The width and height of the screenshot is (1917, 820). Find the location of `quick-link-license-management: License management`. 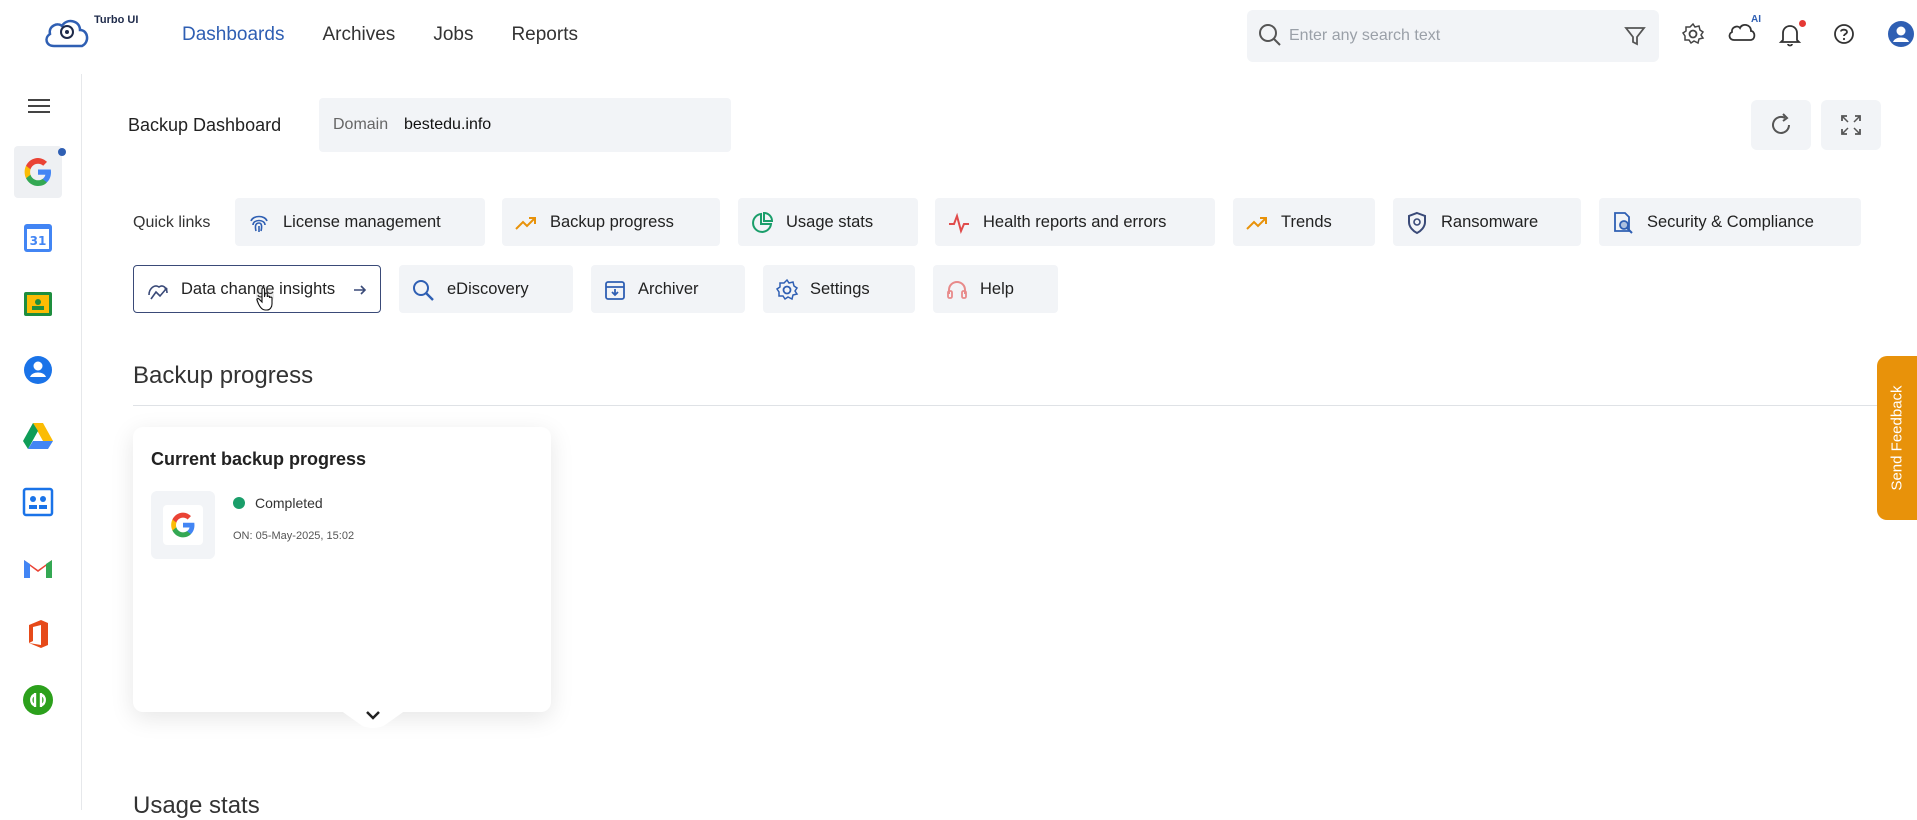

quick-link-license-management: License management is located at coordinates (360, 222).